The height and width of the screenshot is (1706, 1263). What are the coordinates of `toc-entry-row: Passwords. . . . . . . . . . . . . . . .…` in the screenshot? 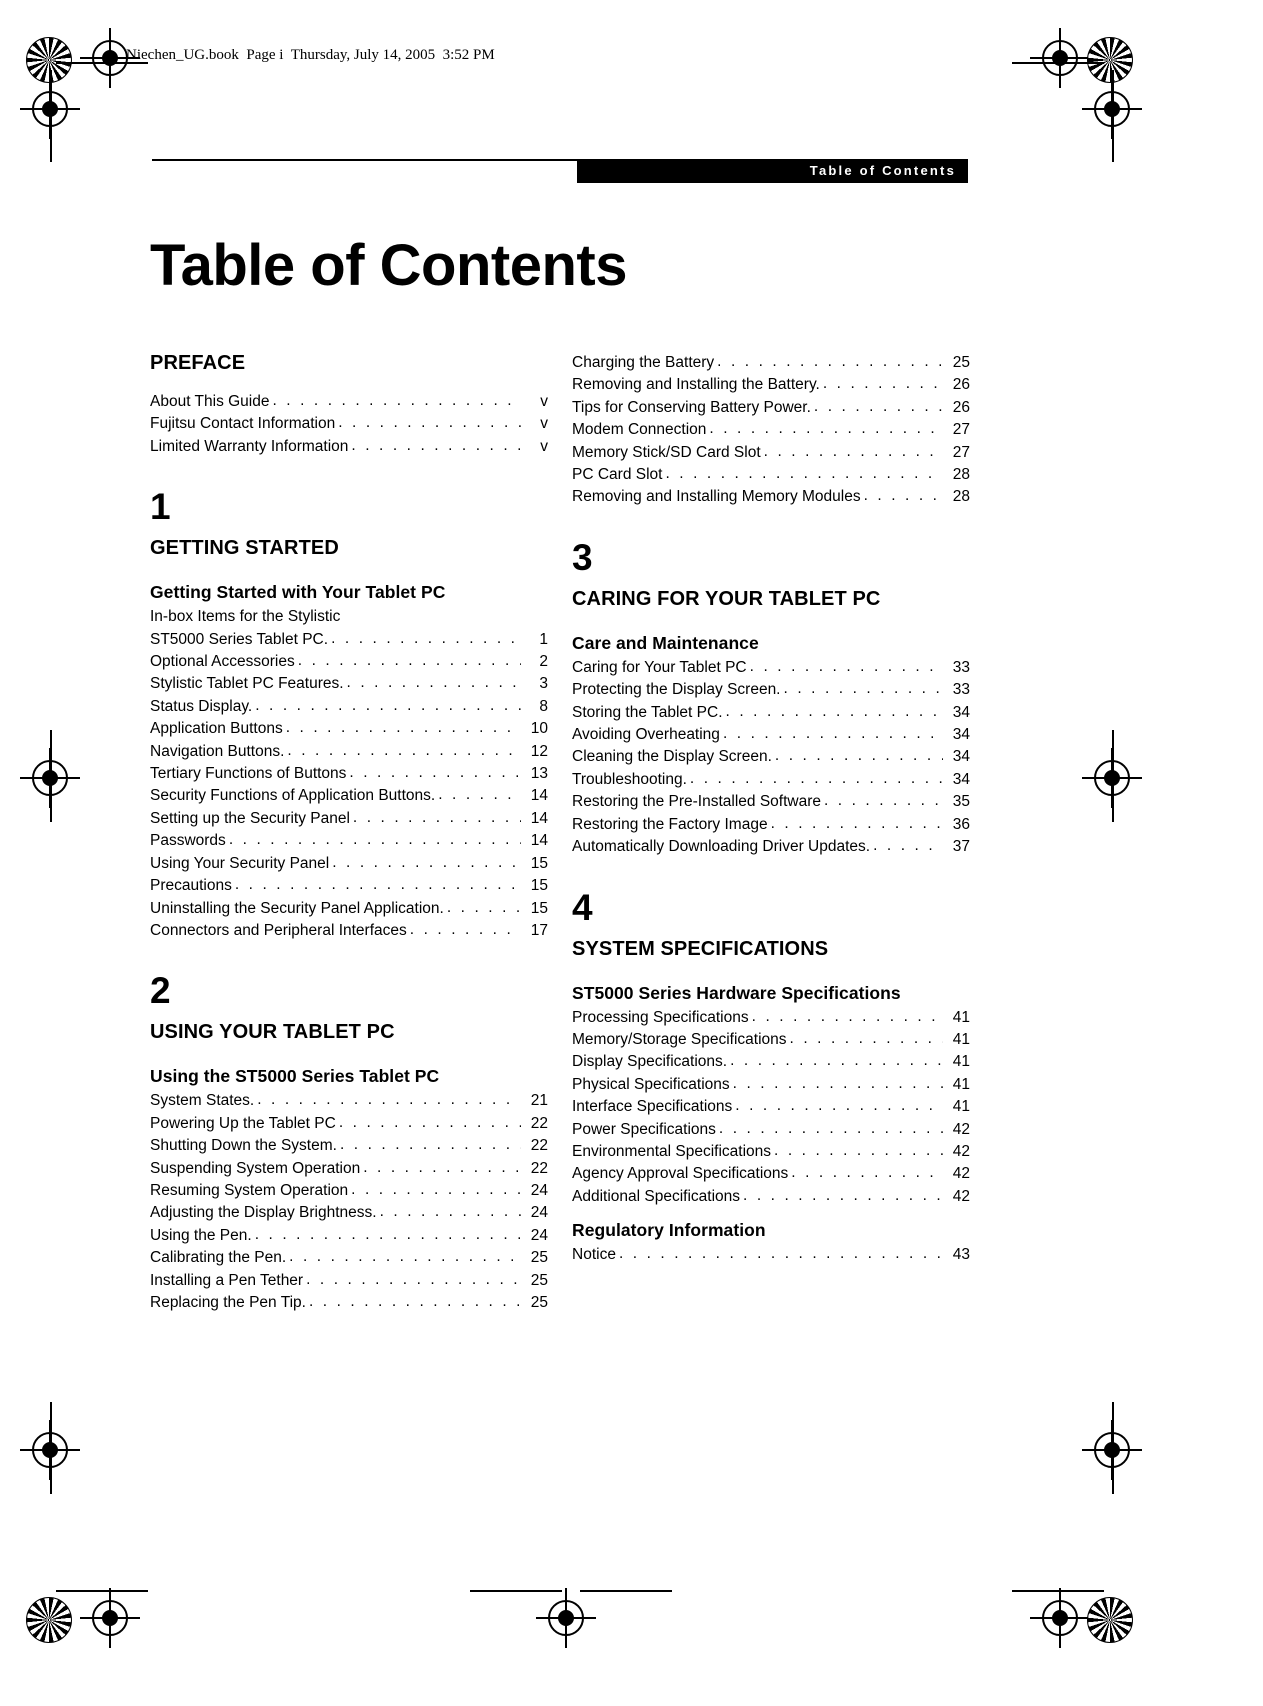 It's located at (349, 841).